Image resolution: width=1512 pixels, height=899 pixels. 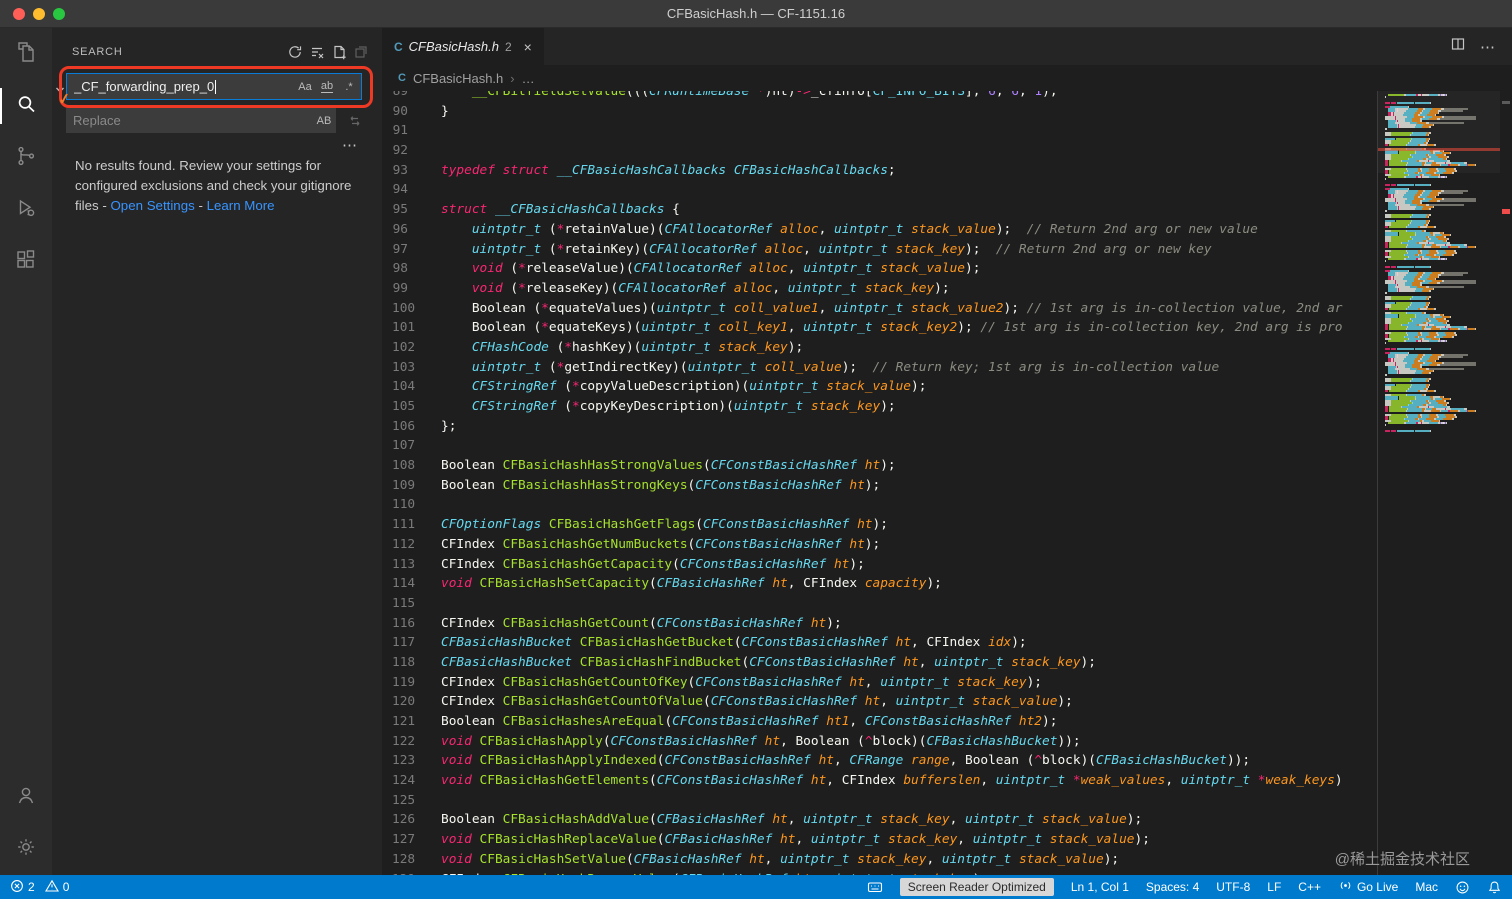 What do you see at coordinates (947, 190) in the screenshot?
I see `code-line: 94` at bounding box center [947, 190].